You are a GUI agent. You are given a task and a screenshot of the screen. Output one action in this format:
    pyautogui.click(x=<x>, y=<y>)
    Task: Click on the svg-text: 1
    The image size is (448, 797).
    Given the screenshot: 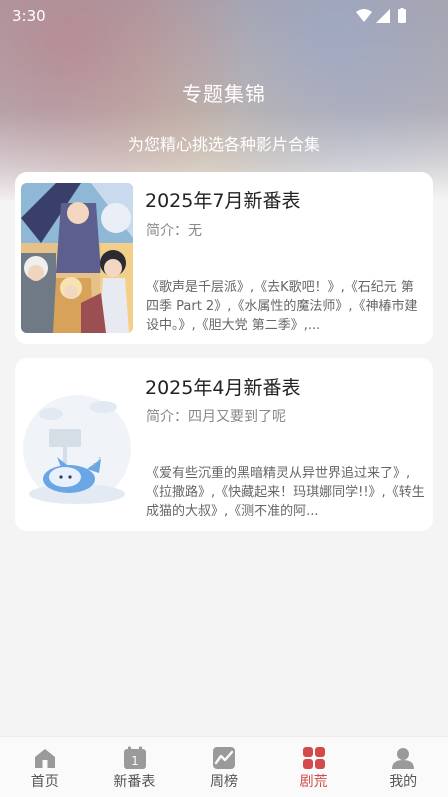 What is the action you would take?
    pyautogui.click(x=135, y=761)
    